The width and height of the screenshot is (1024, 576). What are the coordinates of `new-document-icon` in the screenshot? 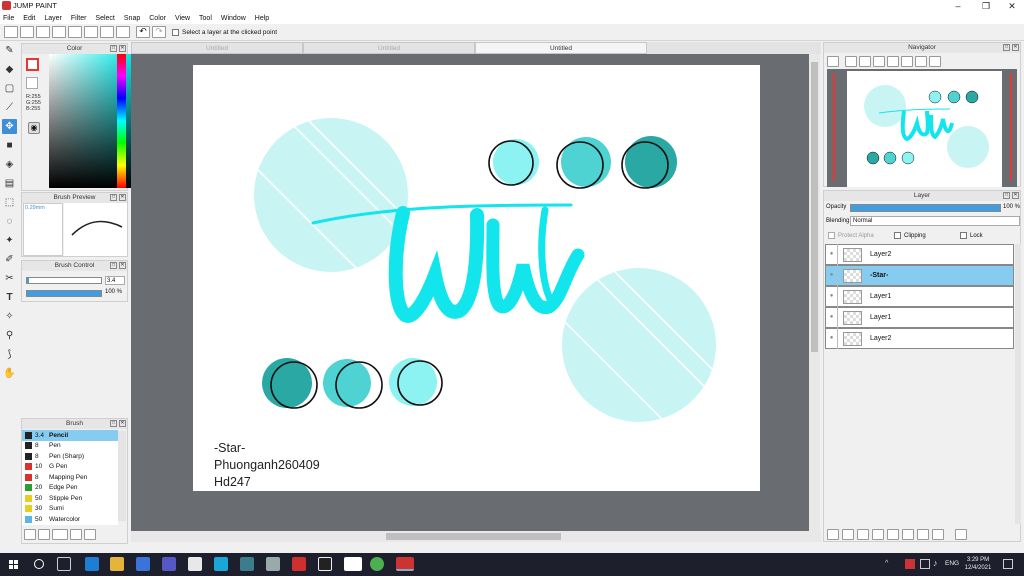 It's located at (11, 32).